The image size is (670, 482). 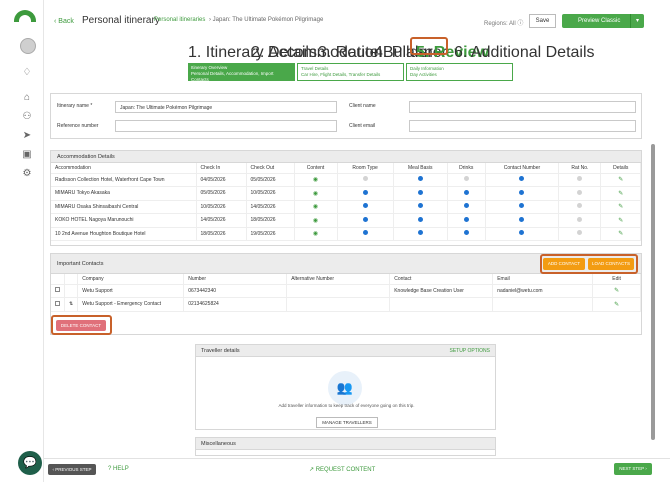 What do you see at coordinates (342, 469) in the screenshot?
I see `request-content-link: ↗ REQUEST CONTENT` at bounding box center [342, 469].